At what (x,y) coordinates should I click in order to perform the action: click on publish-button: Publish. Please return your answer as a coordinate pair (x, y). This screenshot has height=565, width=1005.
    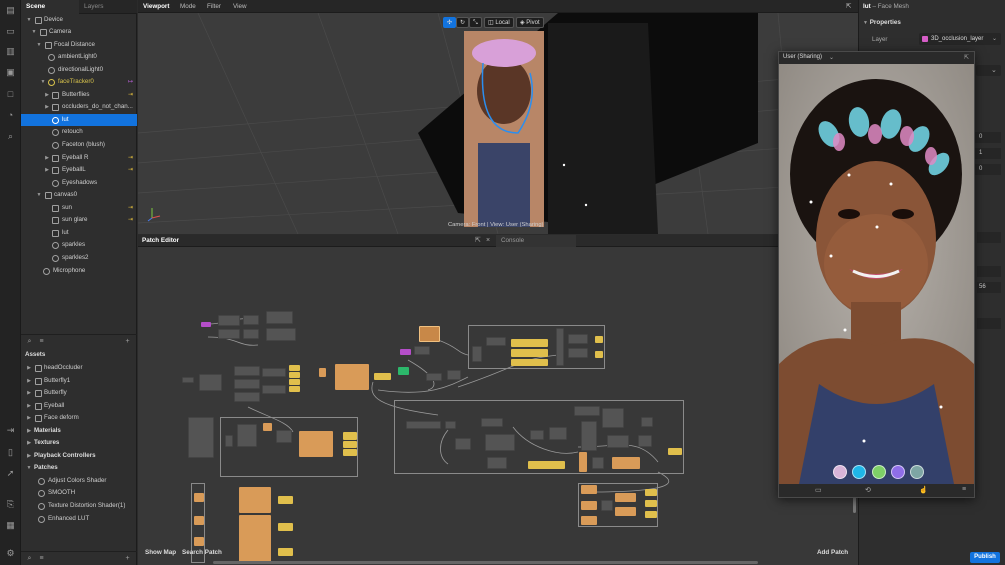
    Looking at the image, I should click on (985, 557).